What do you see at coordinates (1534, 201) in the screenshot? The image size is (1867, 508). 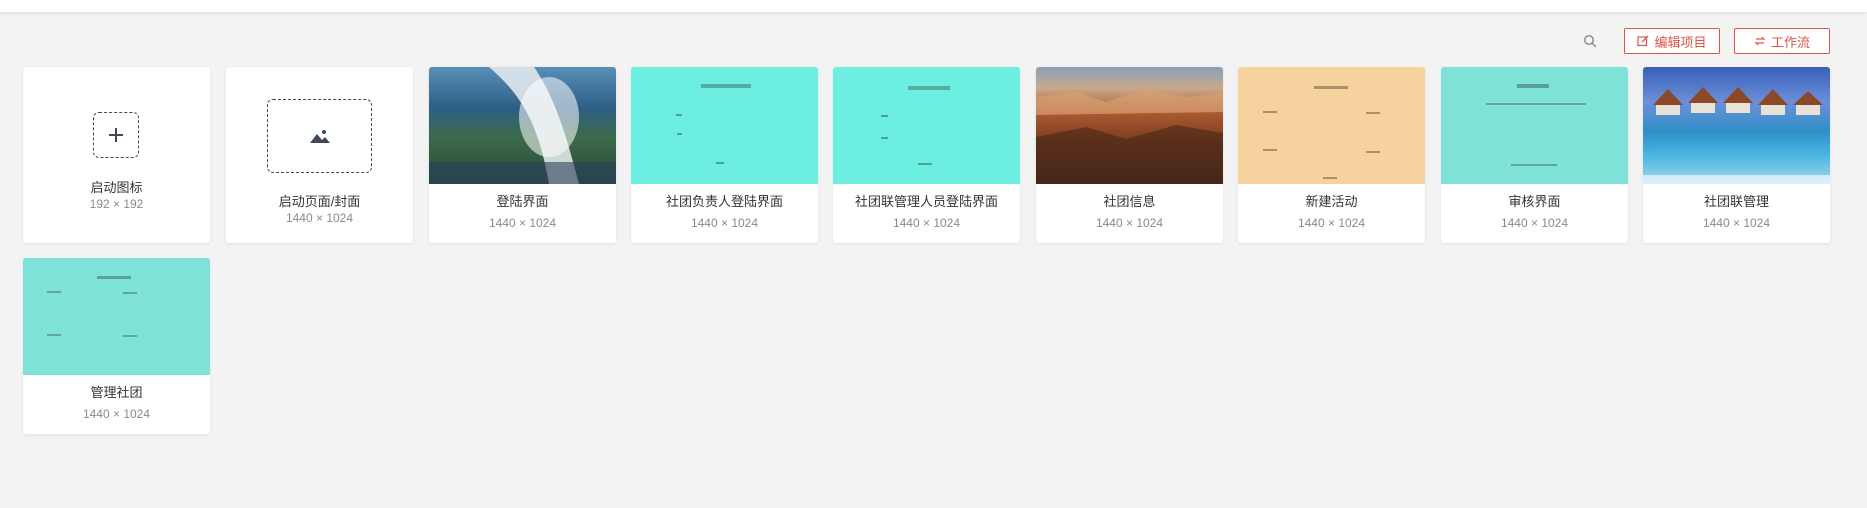 I see `card-title: 审核界面` at bounding box center [1534, 201].